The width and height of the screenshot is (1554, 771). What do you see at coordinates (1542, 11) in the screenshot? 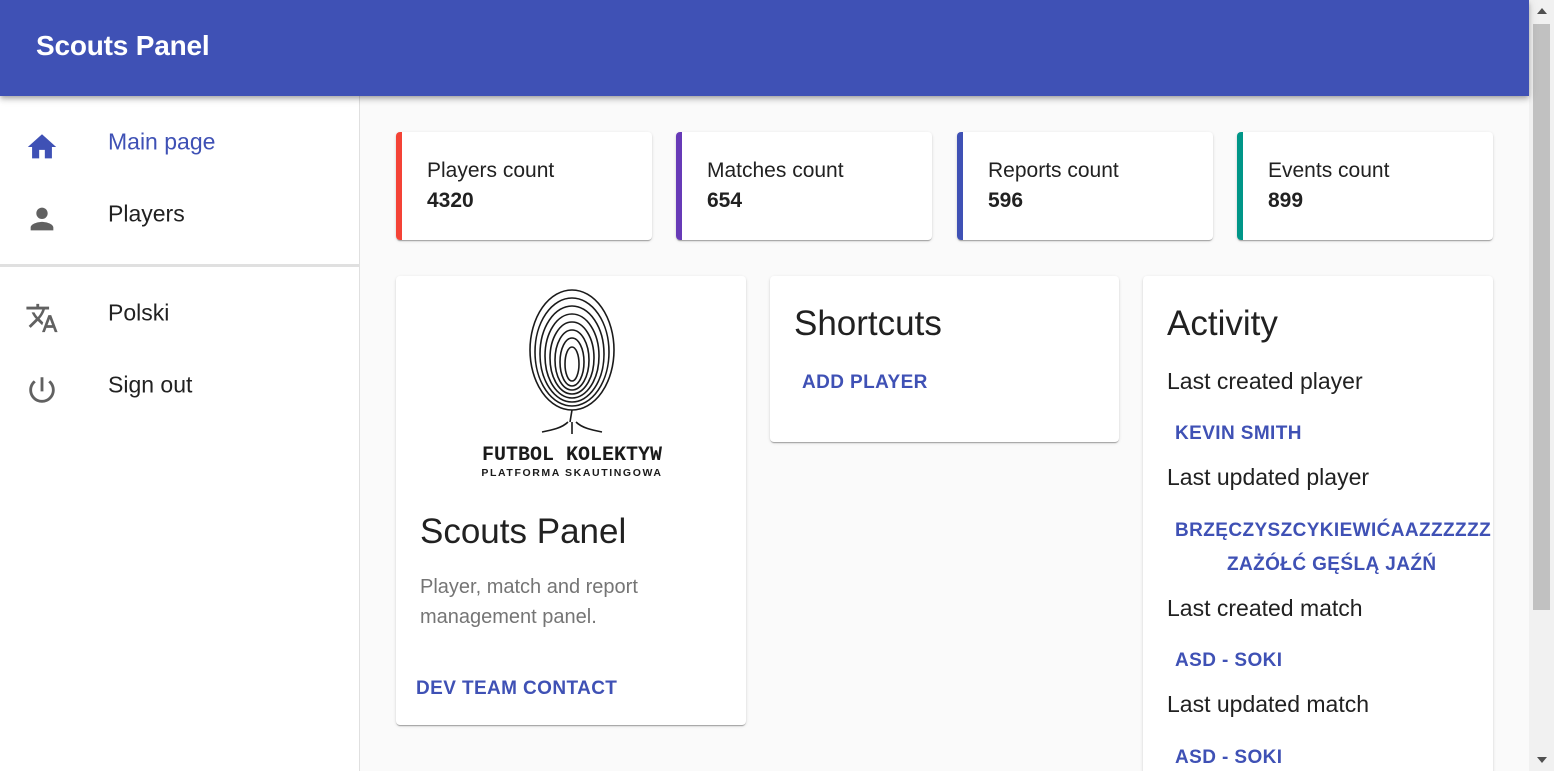
I see `scroll-up-arrow-icon` at bounding box center [1542, 11].